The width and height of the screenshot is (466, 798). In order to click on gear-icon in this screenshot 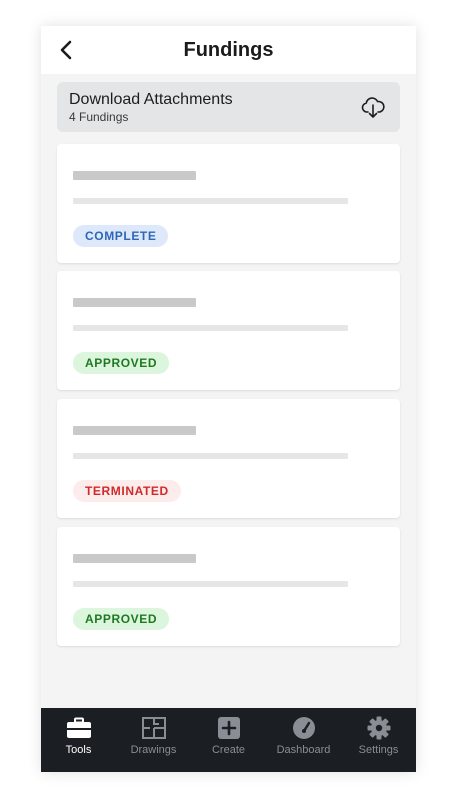, I will do `click(378, 728)`.